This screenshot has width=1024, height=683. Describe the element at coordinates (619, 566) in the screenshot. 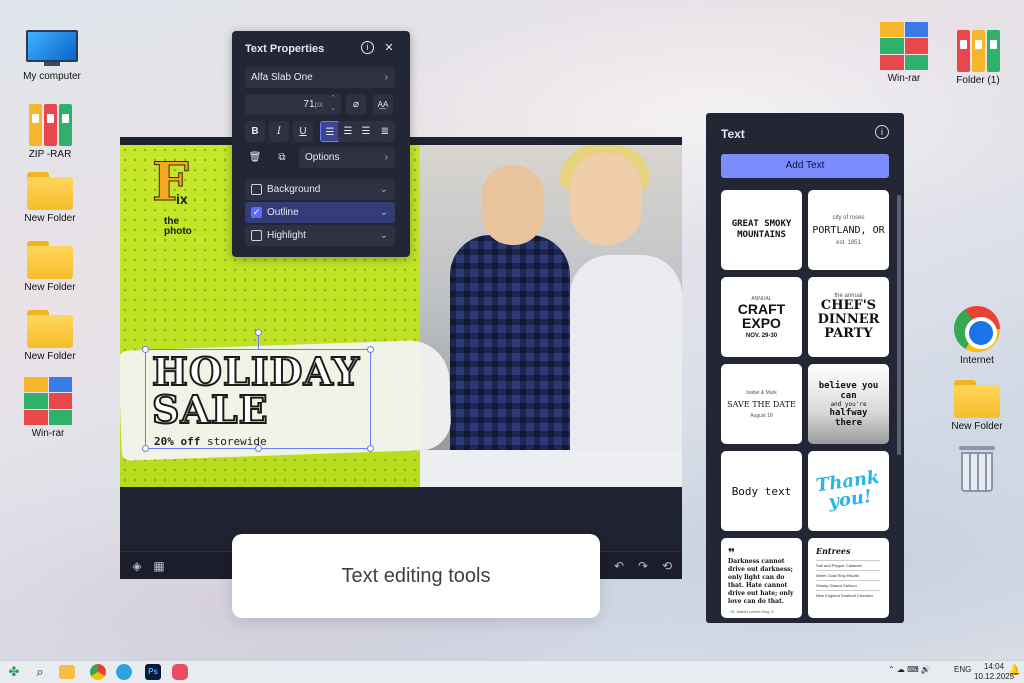

I see `undo-icon: ↶` at that location.